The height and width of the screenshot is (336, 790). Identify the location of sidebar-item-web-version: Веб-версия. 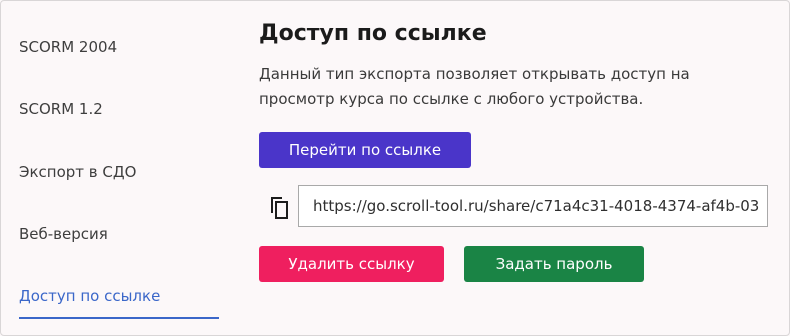
(63, 234).